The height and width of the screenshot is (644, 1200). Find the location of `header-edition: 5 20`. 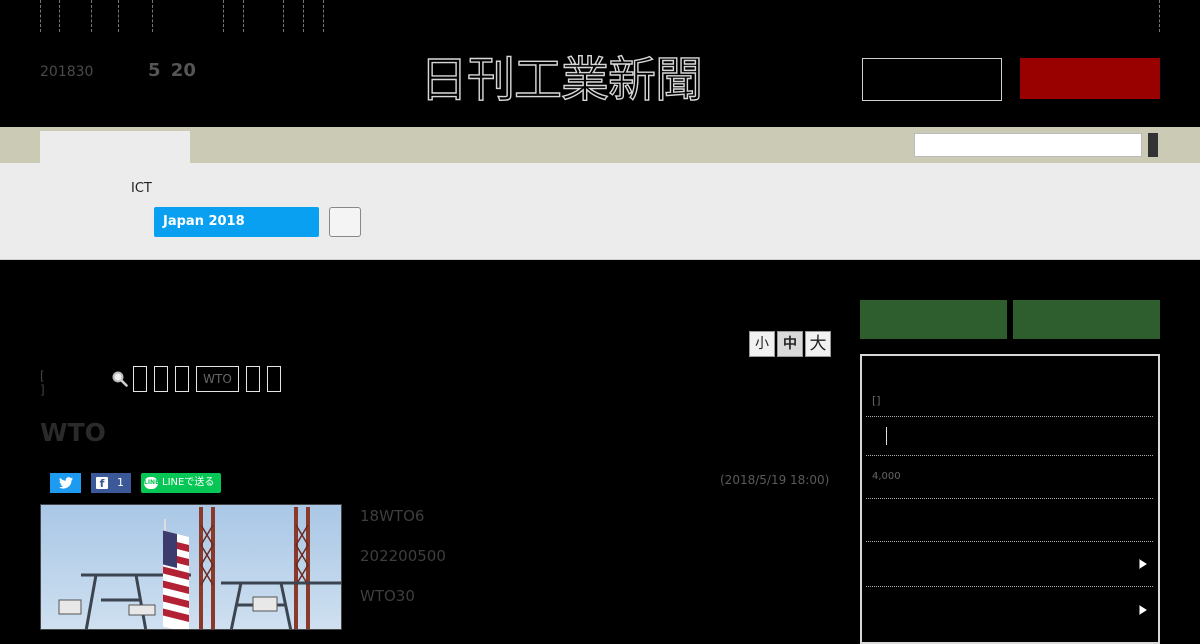

header-edition: 5 20 is located at coordinates (172, 70).